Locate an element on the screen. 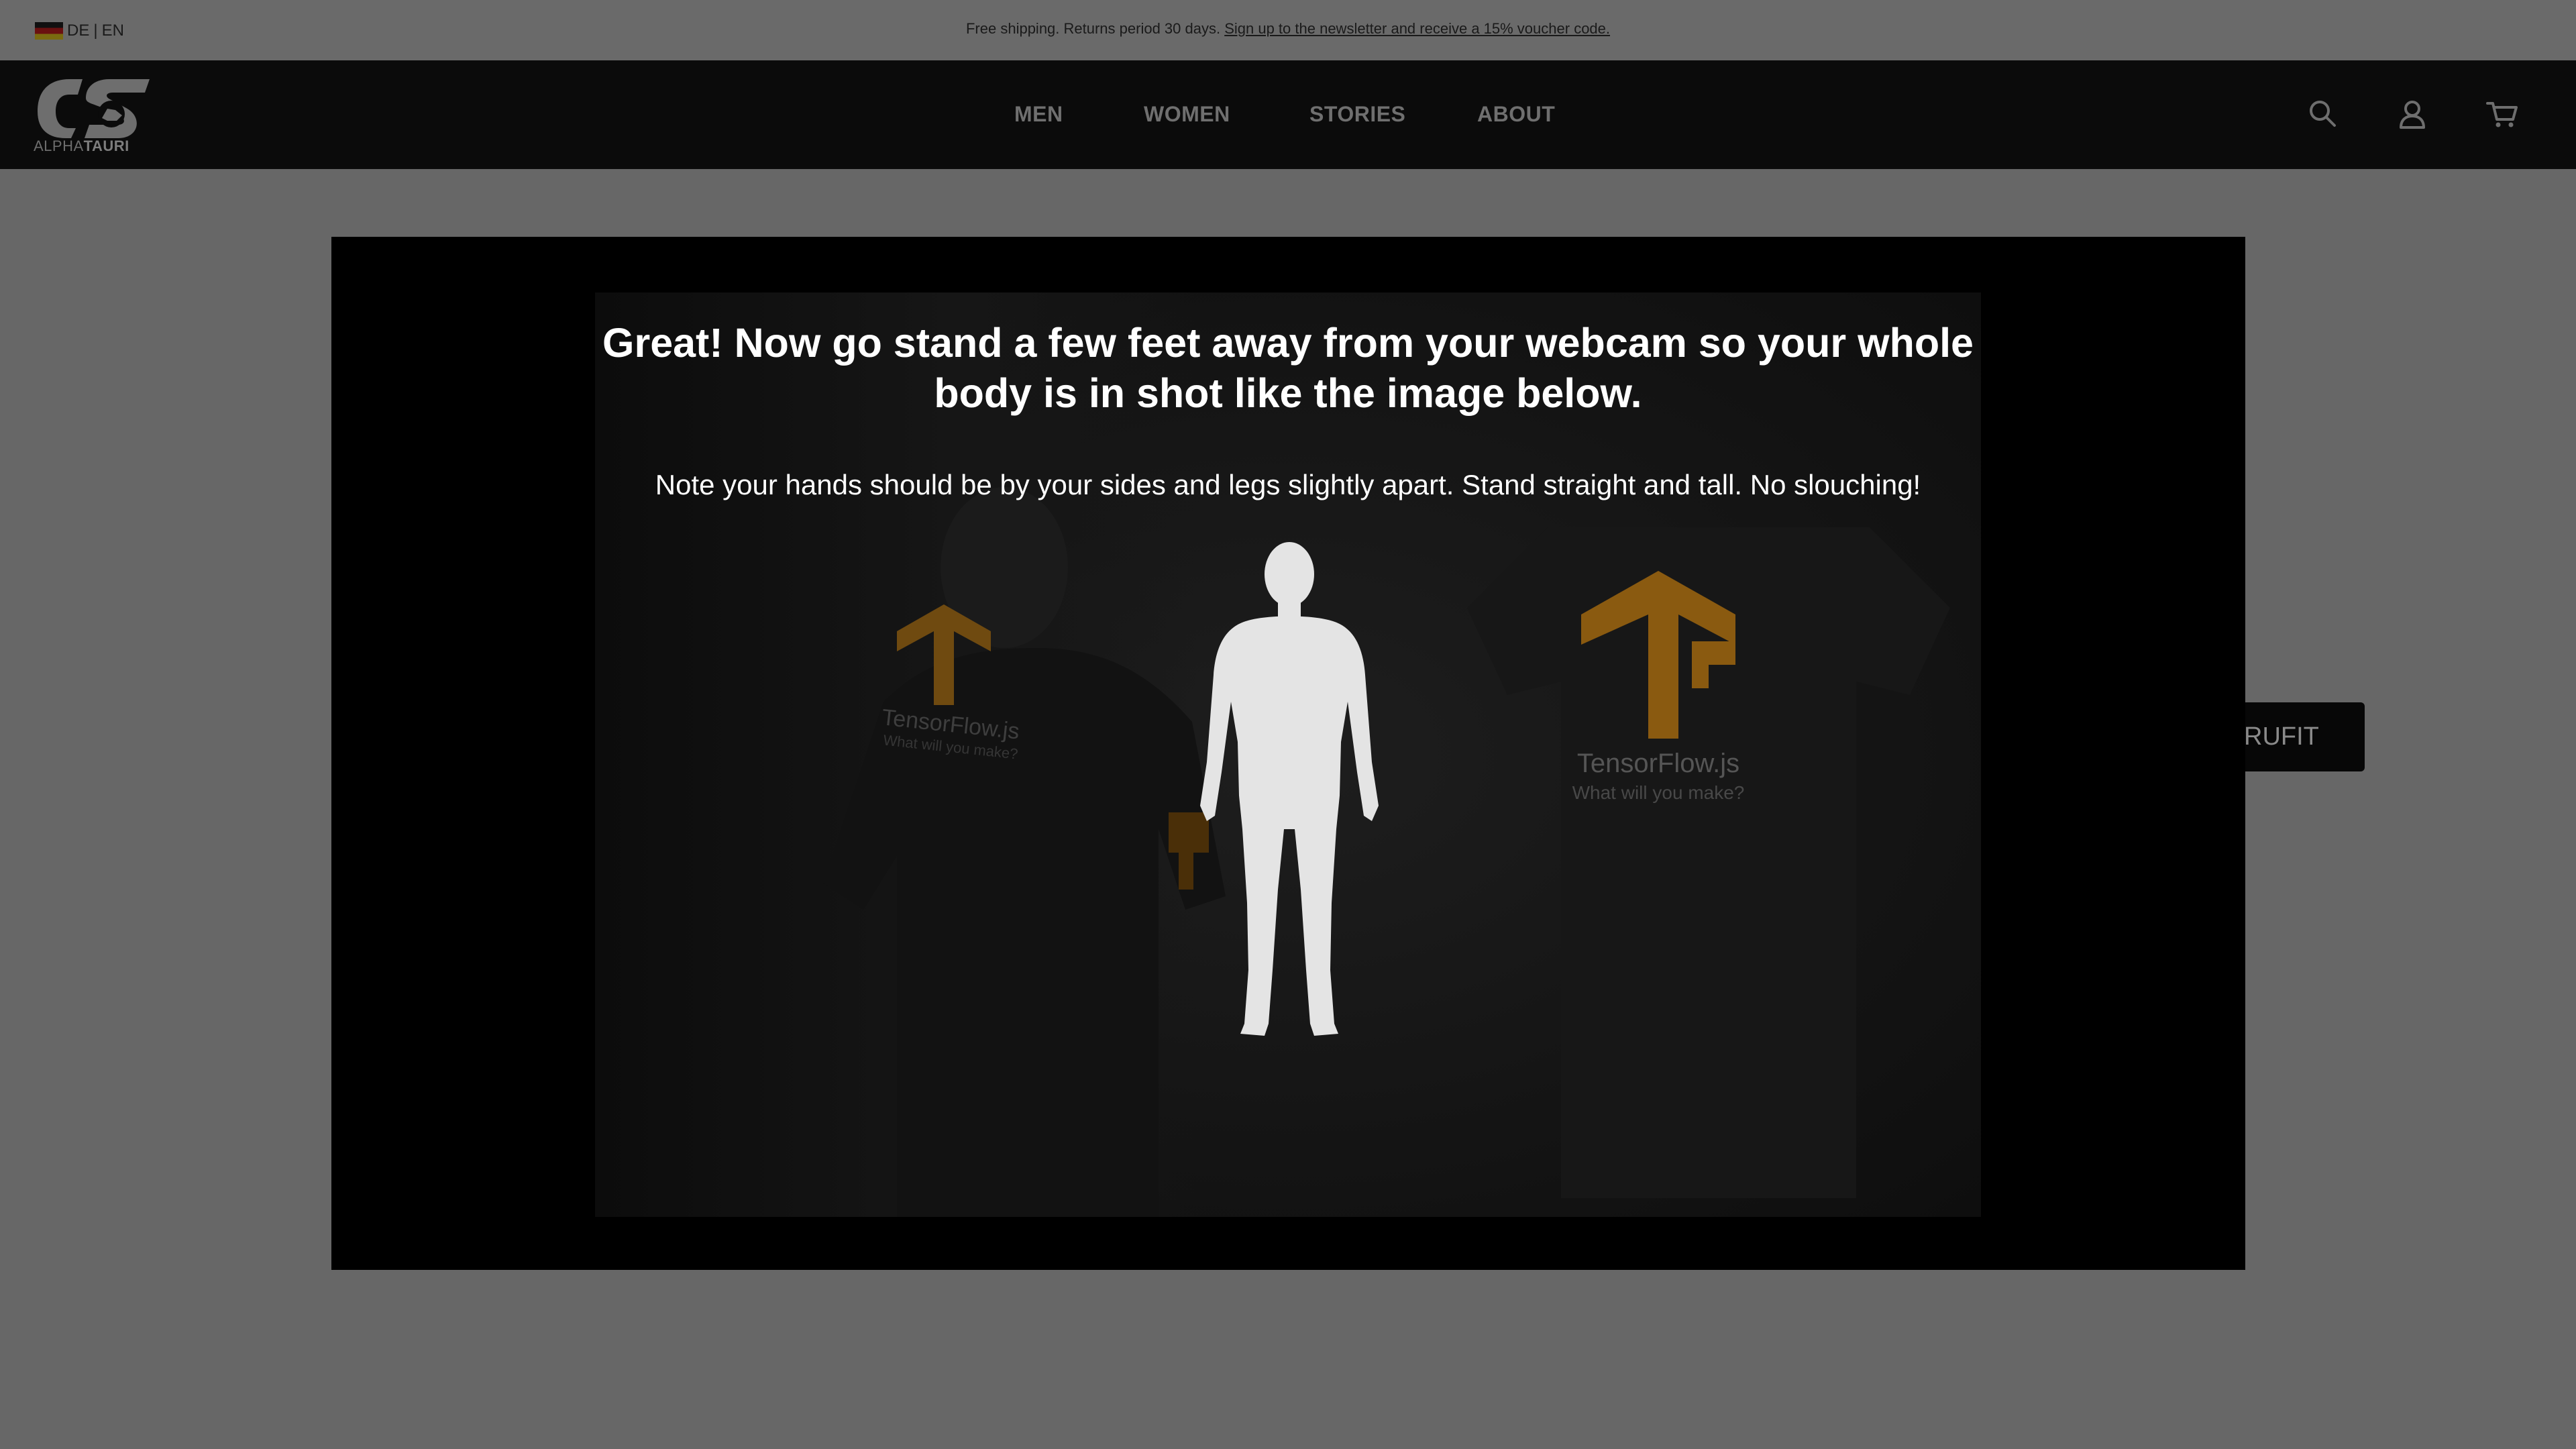 This screenshot has width=2576, height=1449. body-silhouette-icon is located at coordinates (1289, 789).